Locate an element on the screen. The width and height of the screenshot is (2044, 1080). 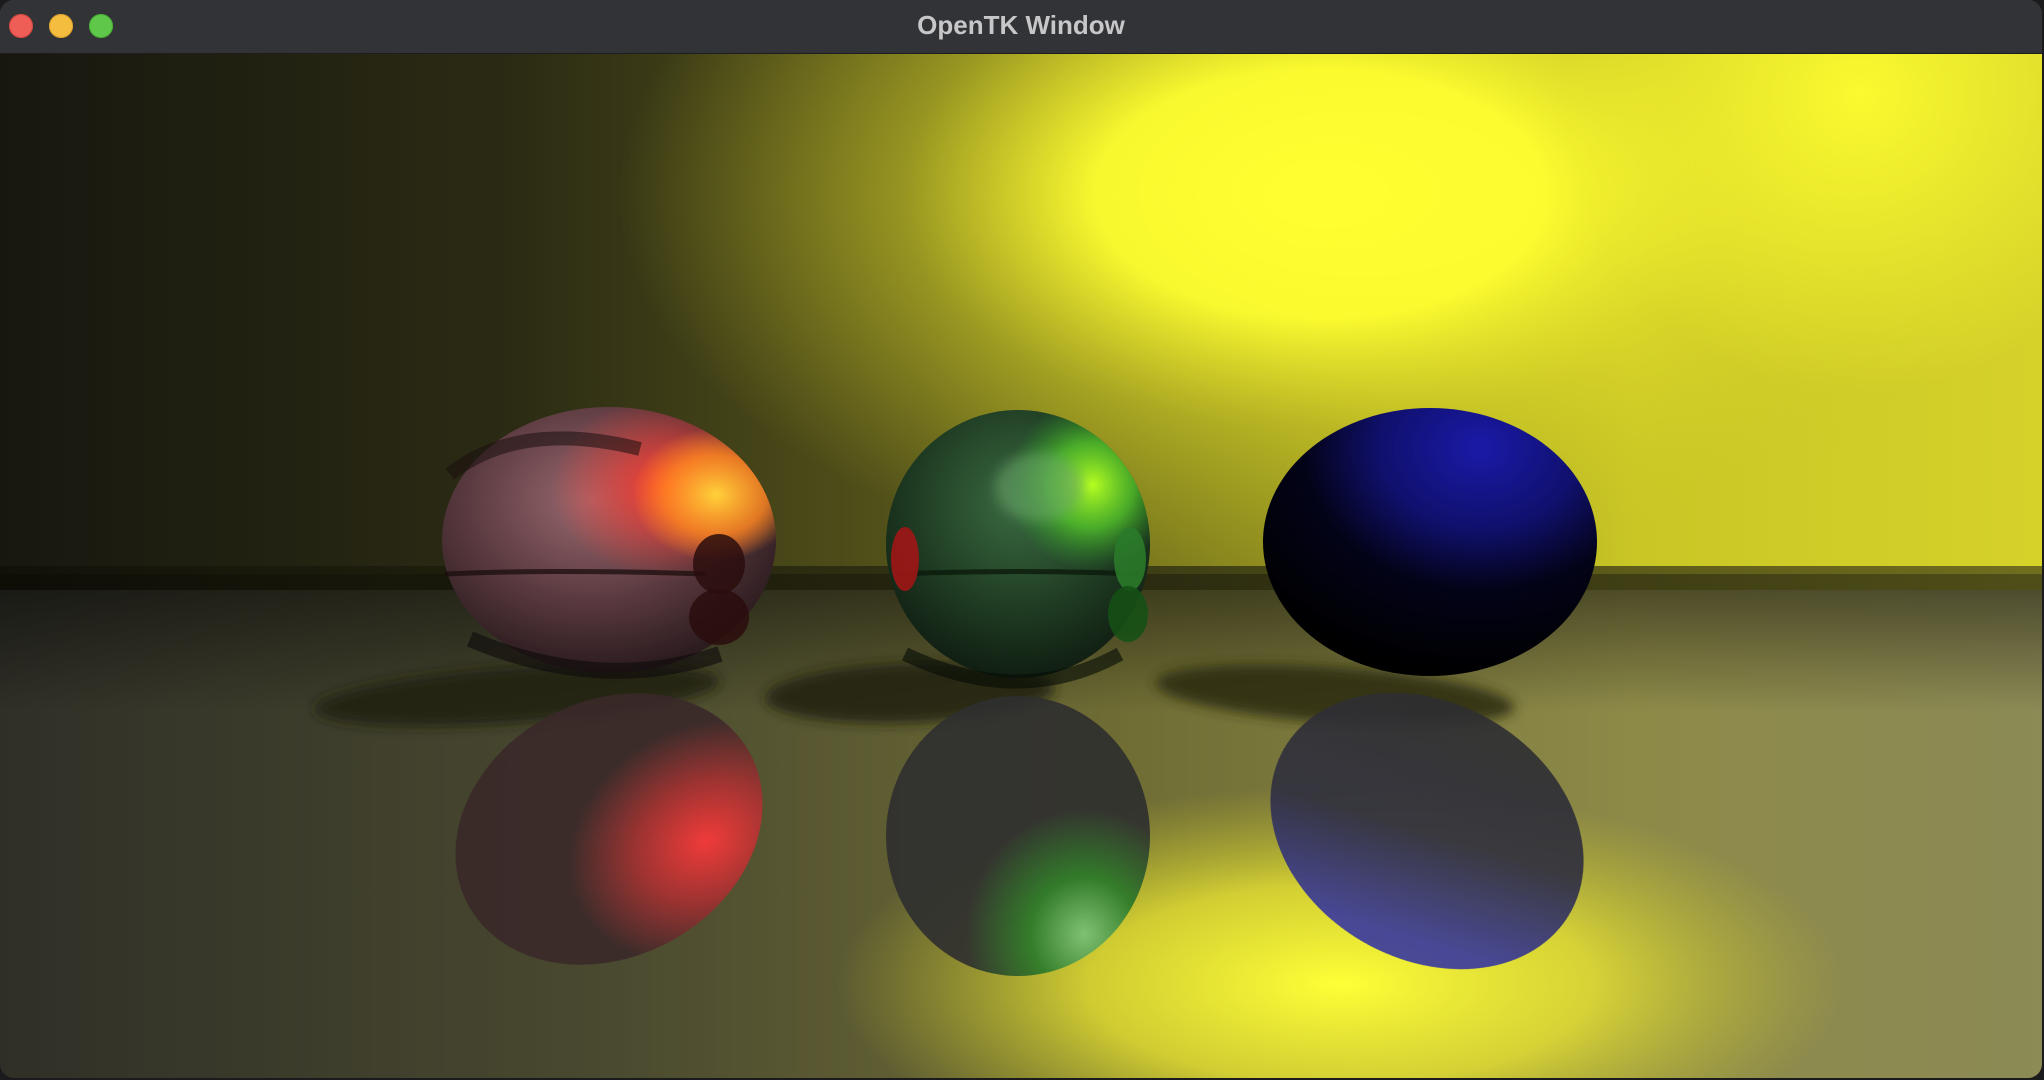
green-sphere-reflection is located at coordinates (1018, 836).